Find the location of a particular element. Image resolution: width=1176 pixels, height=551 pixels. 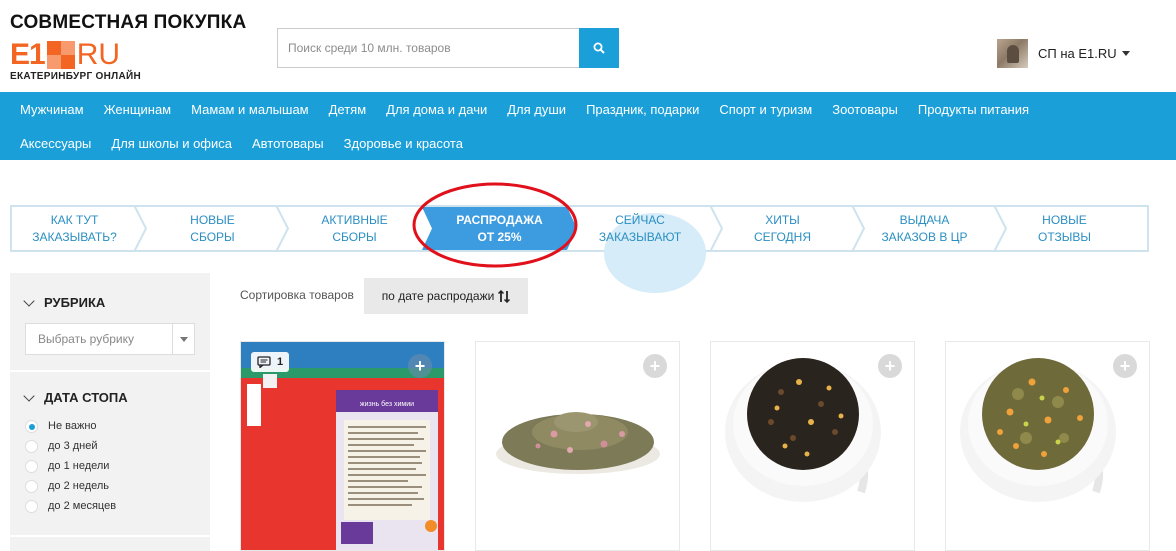

search-icon is located at coordinates (599, 48).